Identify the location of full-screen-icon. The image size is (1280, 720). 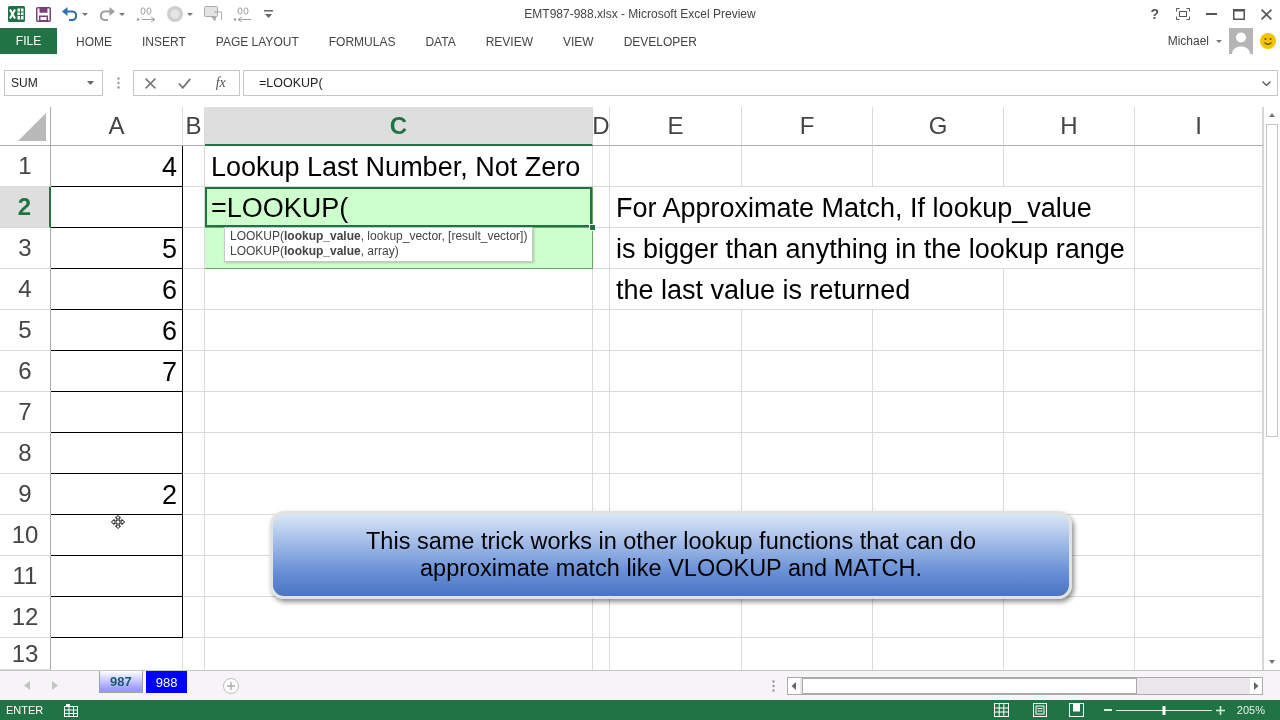
(1183, 14).